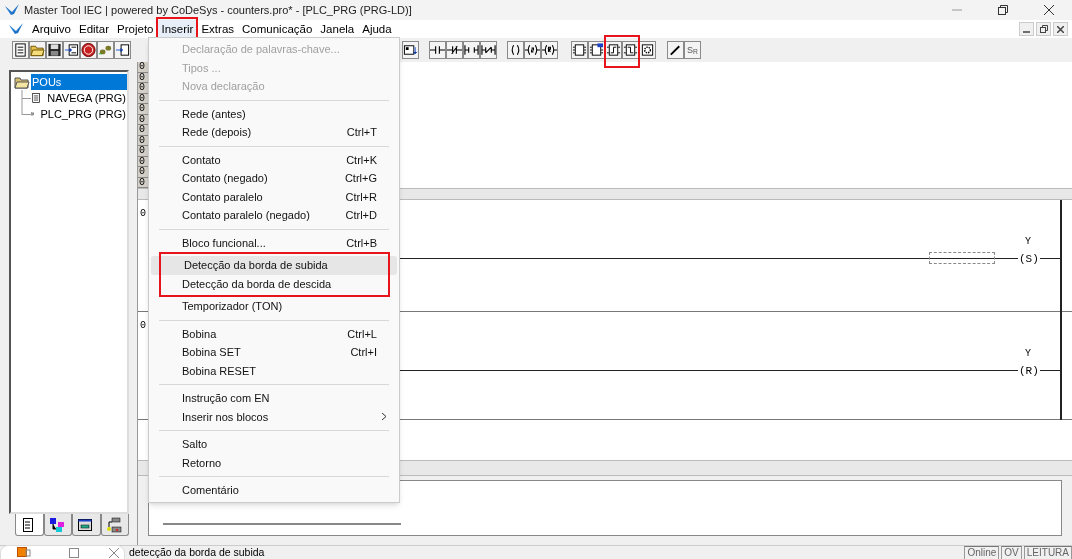 The height and width of the screenshot is (559, 1072). Describe the element at coordinates (94, 29) in the screenshot. I see `menu-item: Editar` at that location.